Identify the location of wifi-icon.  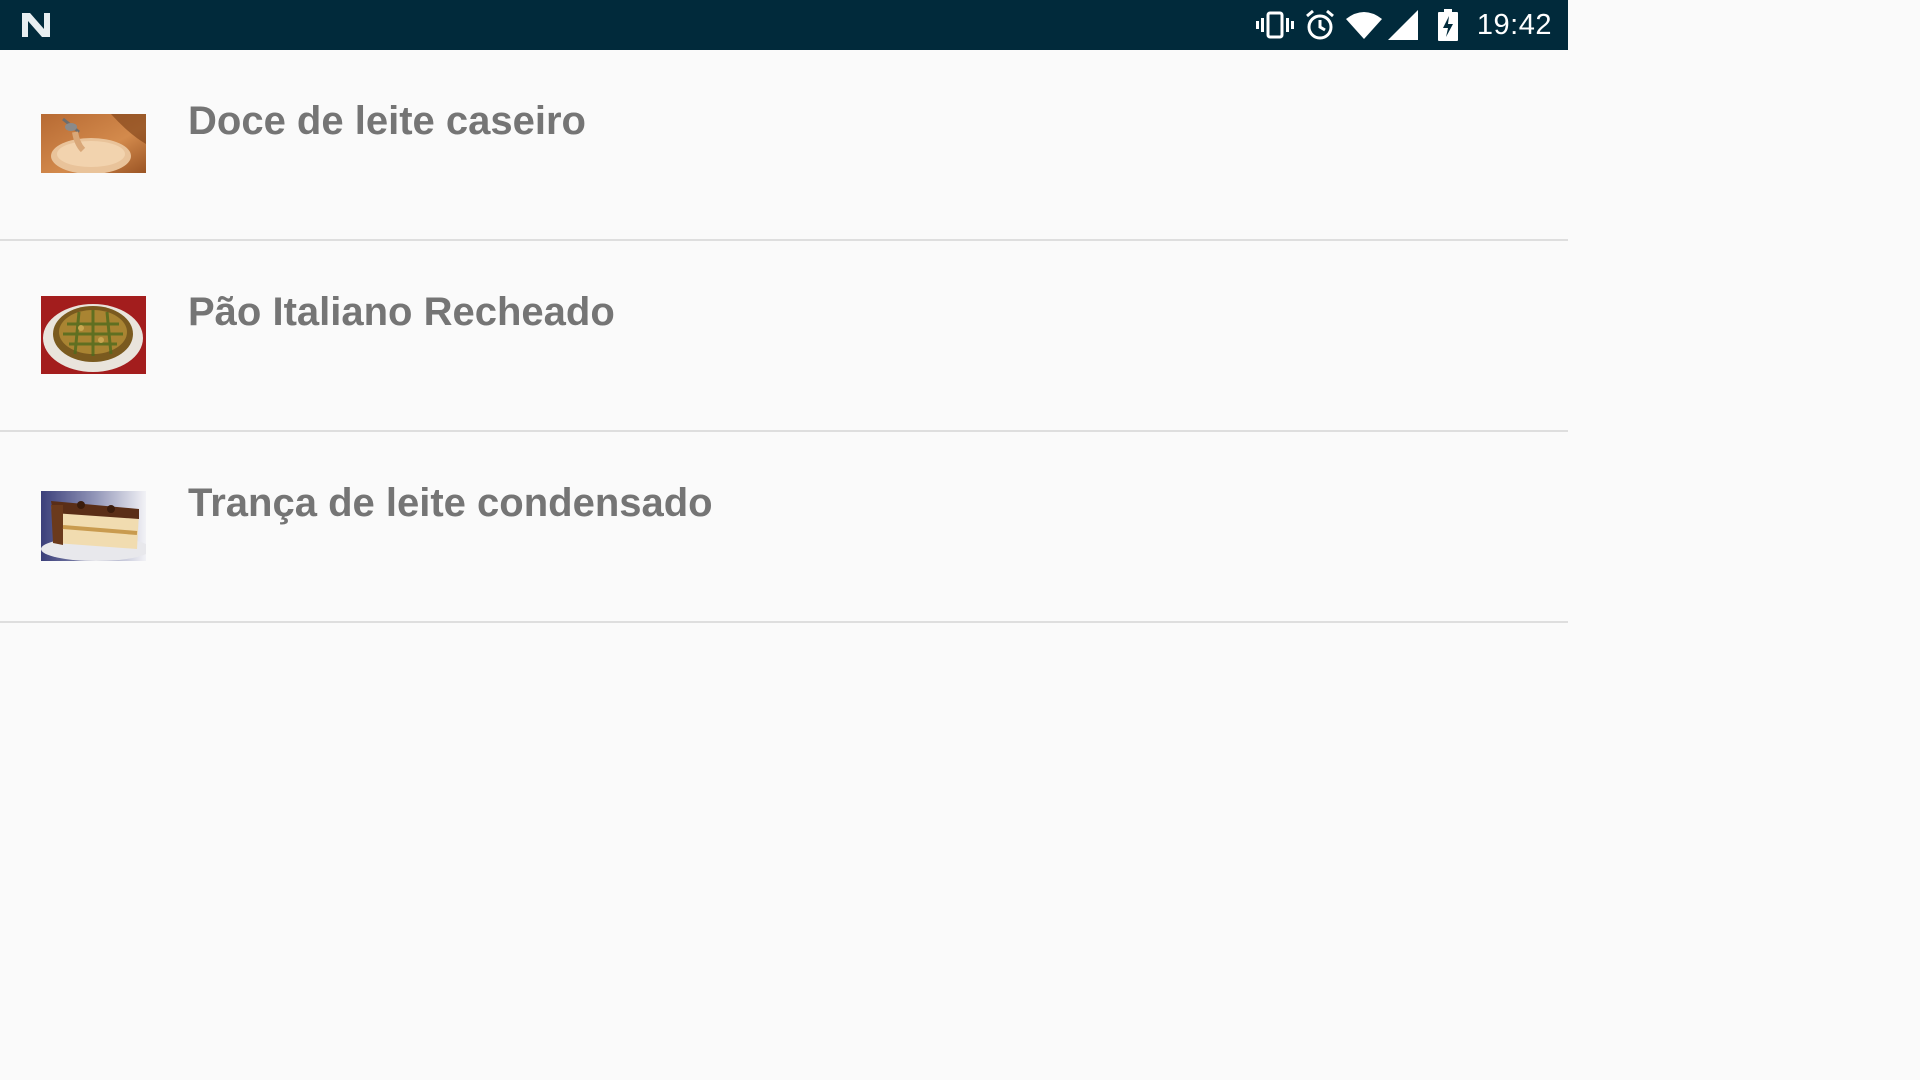
(1364, 25).